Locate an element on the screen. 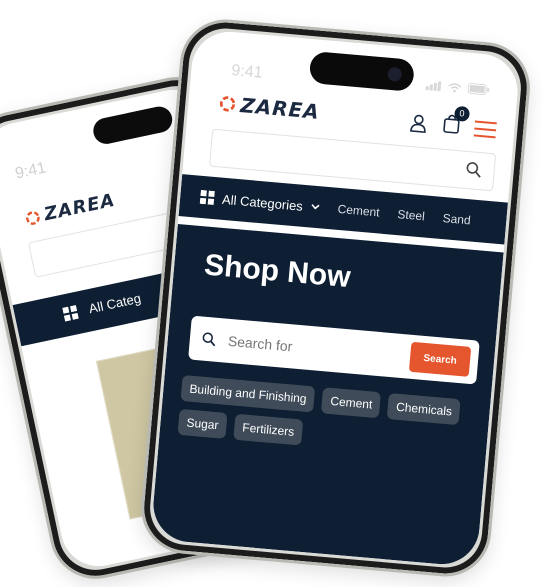  all-categories-button: All Categories is located at coordinates (260, 201).